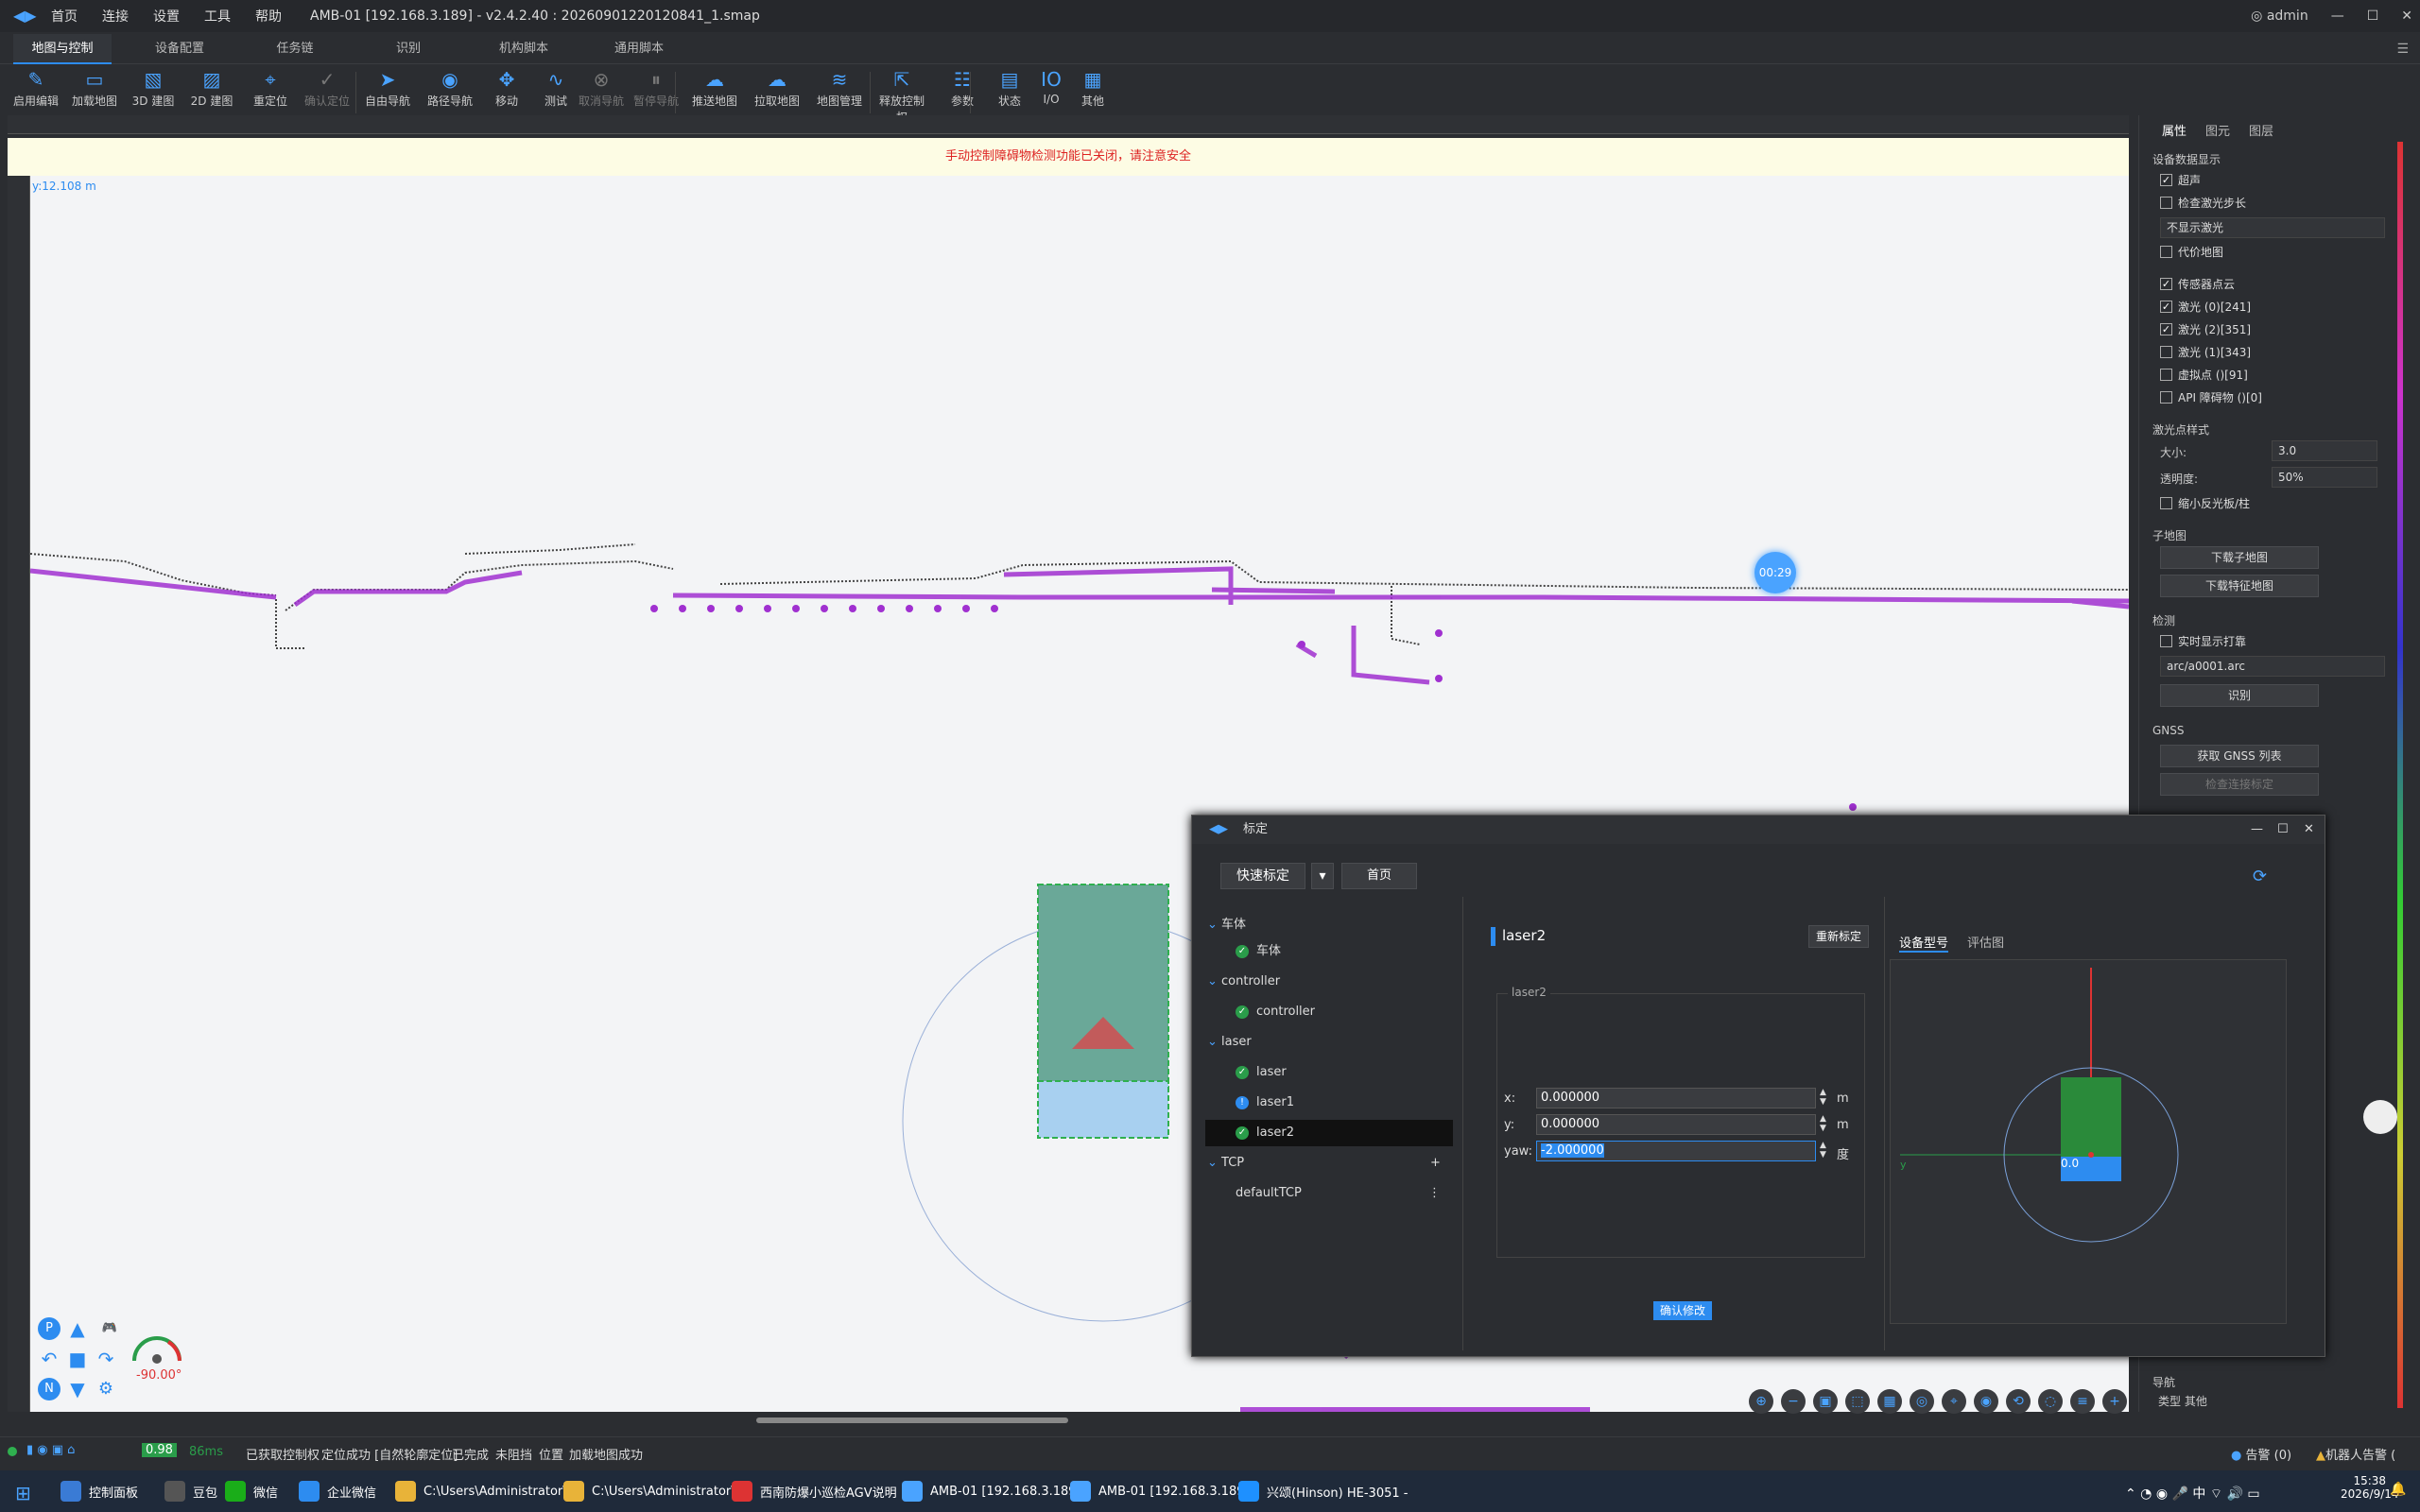 The image size is (2420, 1512). I want to click on taskbar-app: 微信, so click(251, 1491).